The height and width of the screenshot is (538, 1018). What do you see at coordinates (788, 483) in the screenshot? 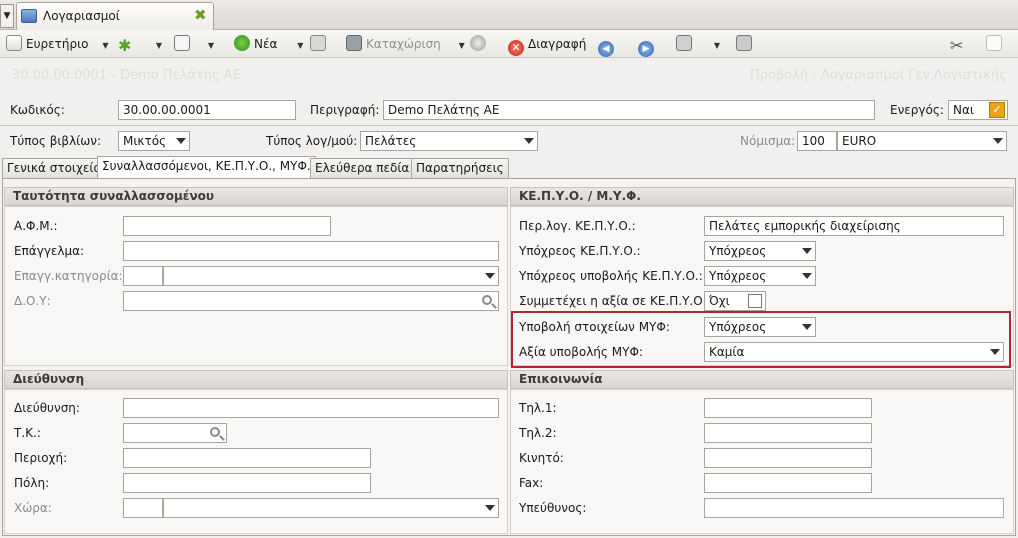
I see `fax-field` at bounding box center [788, 483].